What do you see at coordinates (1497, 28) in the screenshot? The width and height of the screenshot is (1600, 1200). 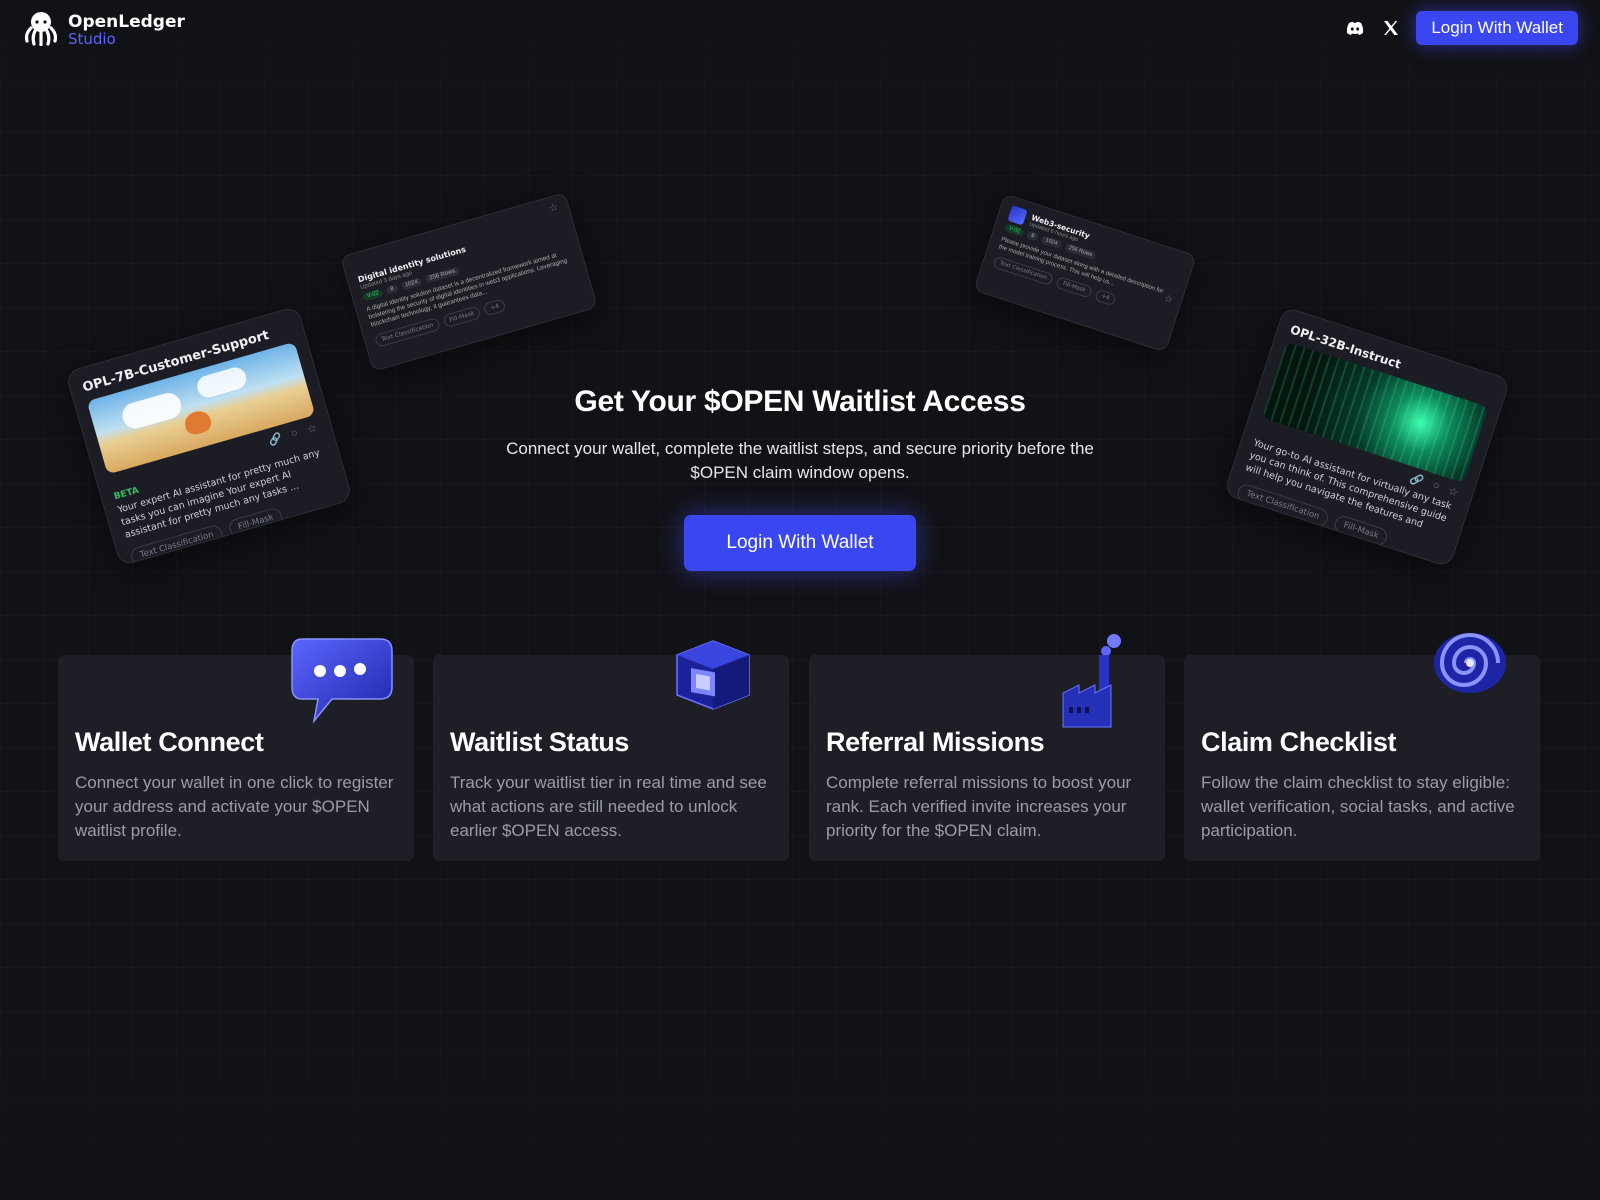 I see `header-login-button: Login With Wallet` at bounding box center [1497, 28].